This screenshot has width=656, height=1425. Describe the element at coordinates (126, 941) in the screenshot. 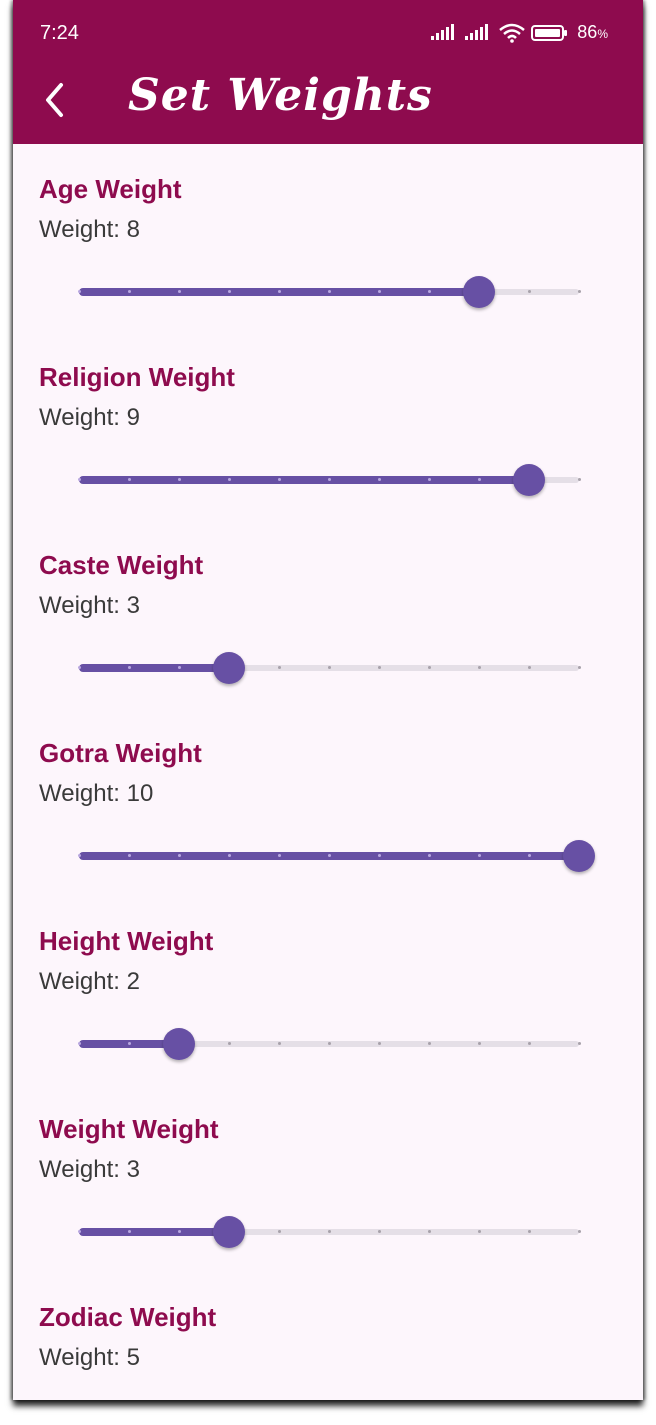

I see `weight-label: Height Weight` at that location.